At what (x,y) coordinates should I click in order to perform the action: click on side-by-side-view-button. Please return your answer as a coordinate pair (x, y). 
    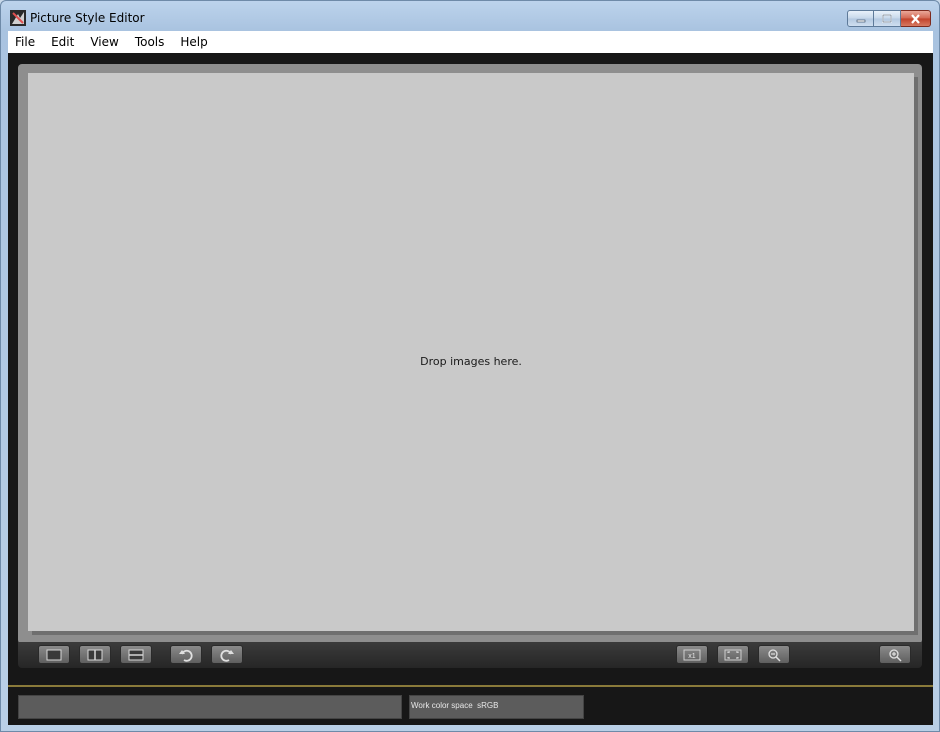
    Looking at the image, I should click on (95, 654).